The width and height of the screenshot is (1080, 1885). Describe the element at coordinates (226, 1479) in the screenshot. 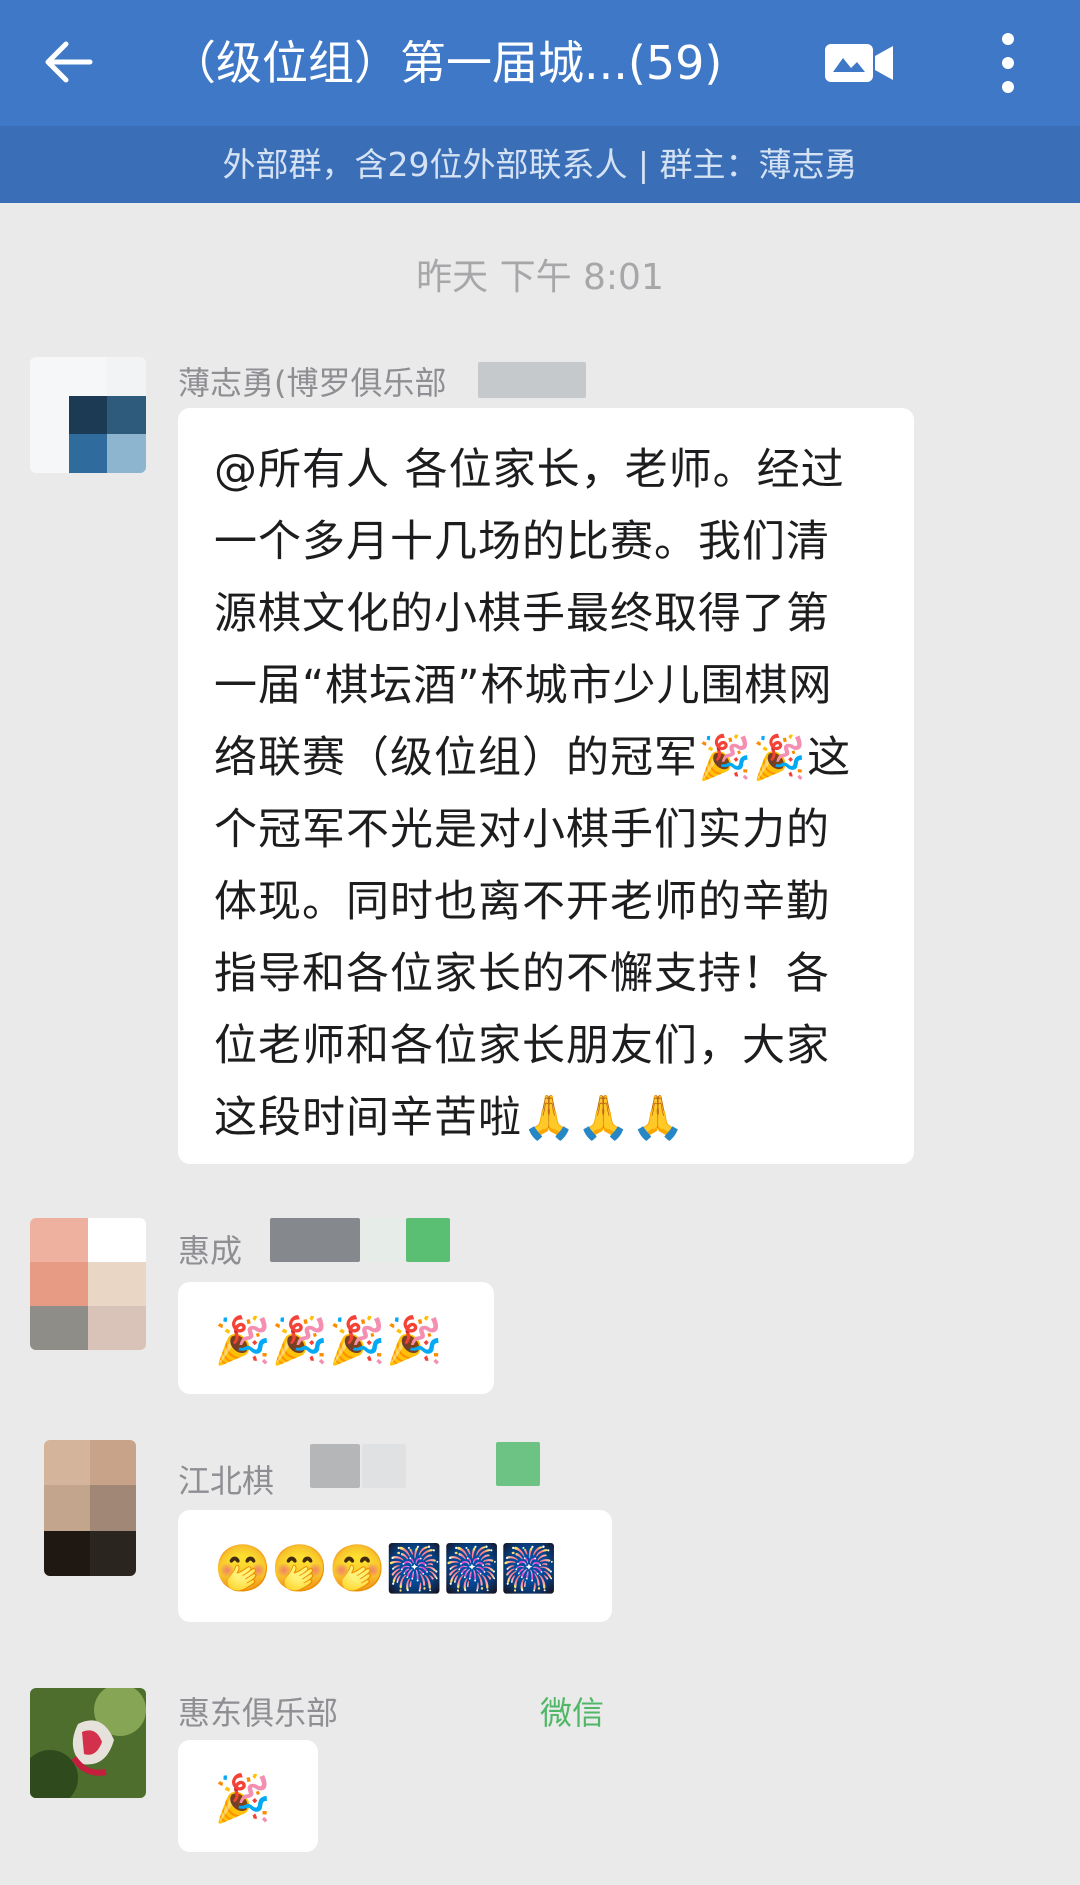

I see `sender-name: 江北棋` at that location.